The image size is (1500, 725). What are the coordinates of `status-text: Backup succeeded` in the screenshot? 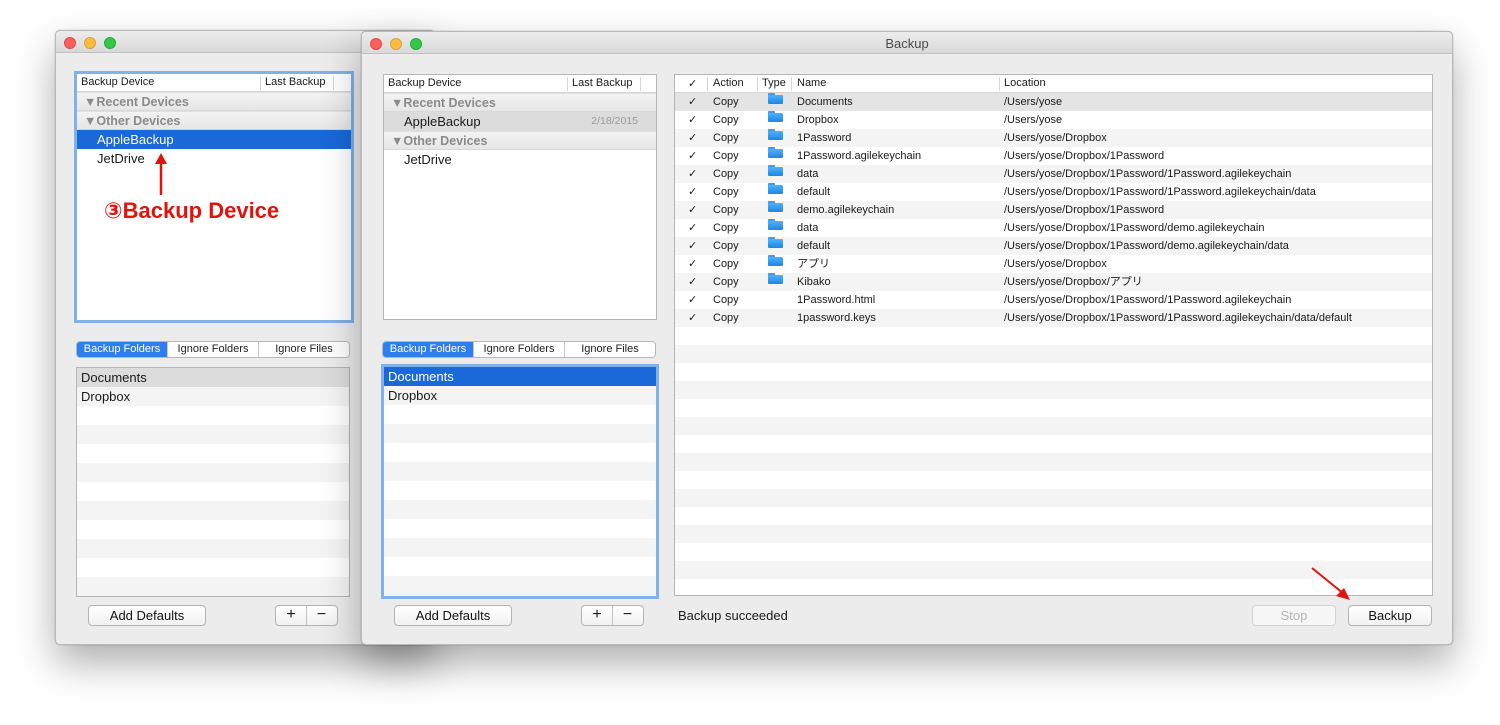 It's located at (733, 615).